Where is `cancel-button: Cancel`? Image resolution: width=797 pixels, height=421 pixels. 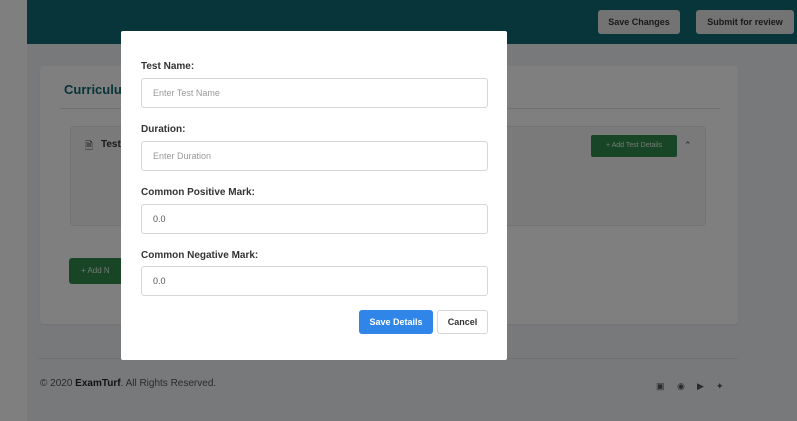
cancel-button: Cancel is located at coordinates (462, 322).